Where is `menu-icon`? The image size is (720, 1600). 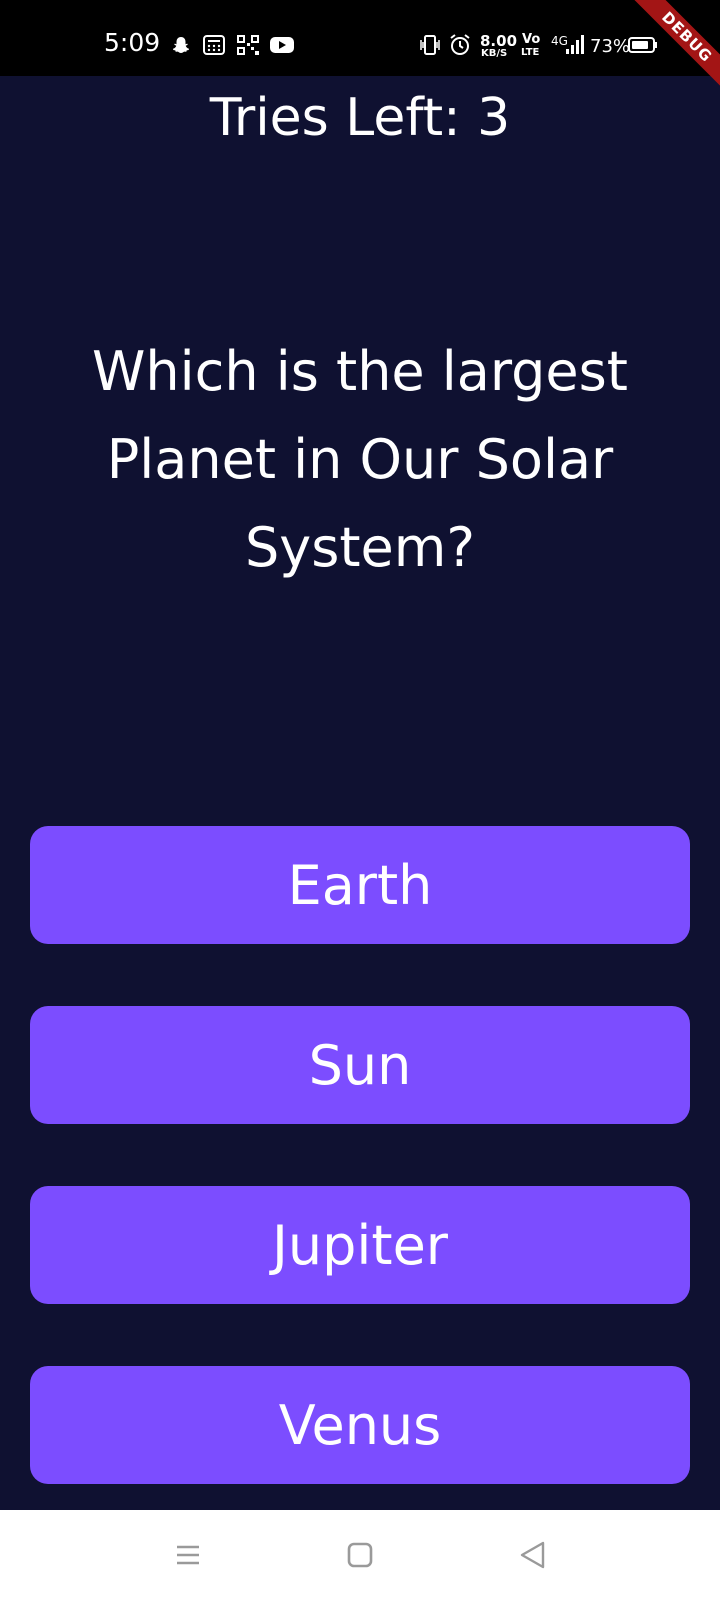 menu-icon is located at coordinates (188, 1555).